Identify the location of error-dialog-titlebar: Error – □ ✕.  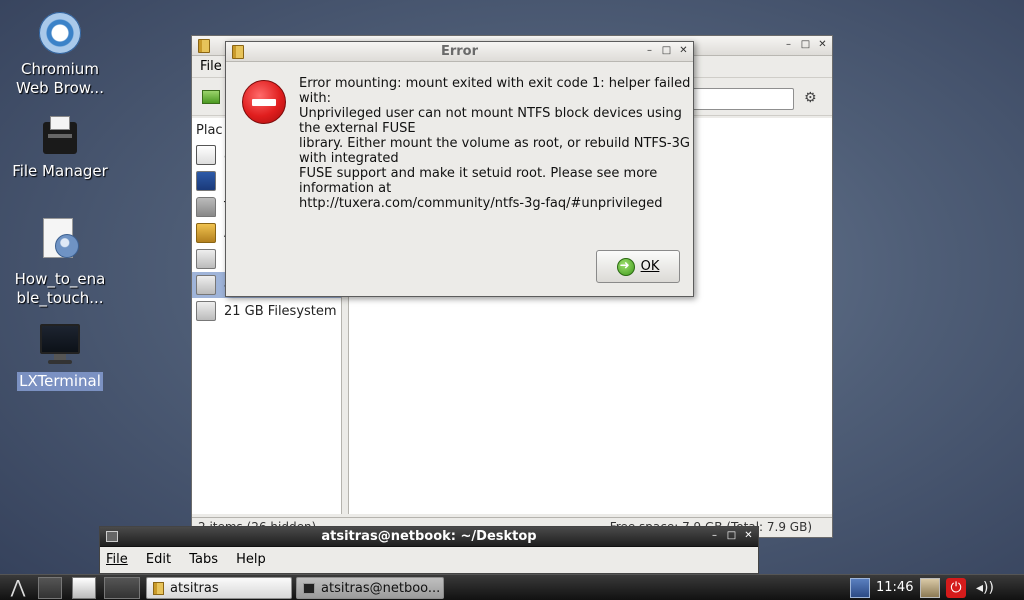
(459, 52).